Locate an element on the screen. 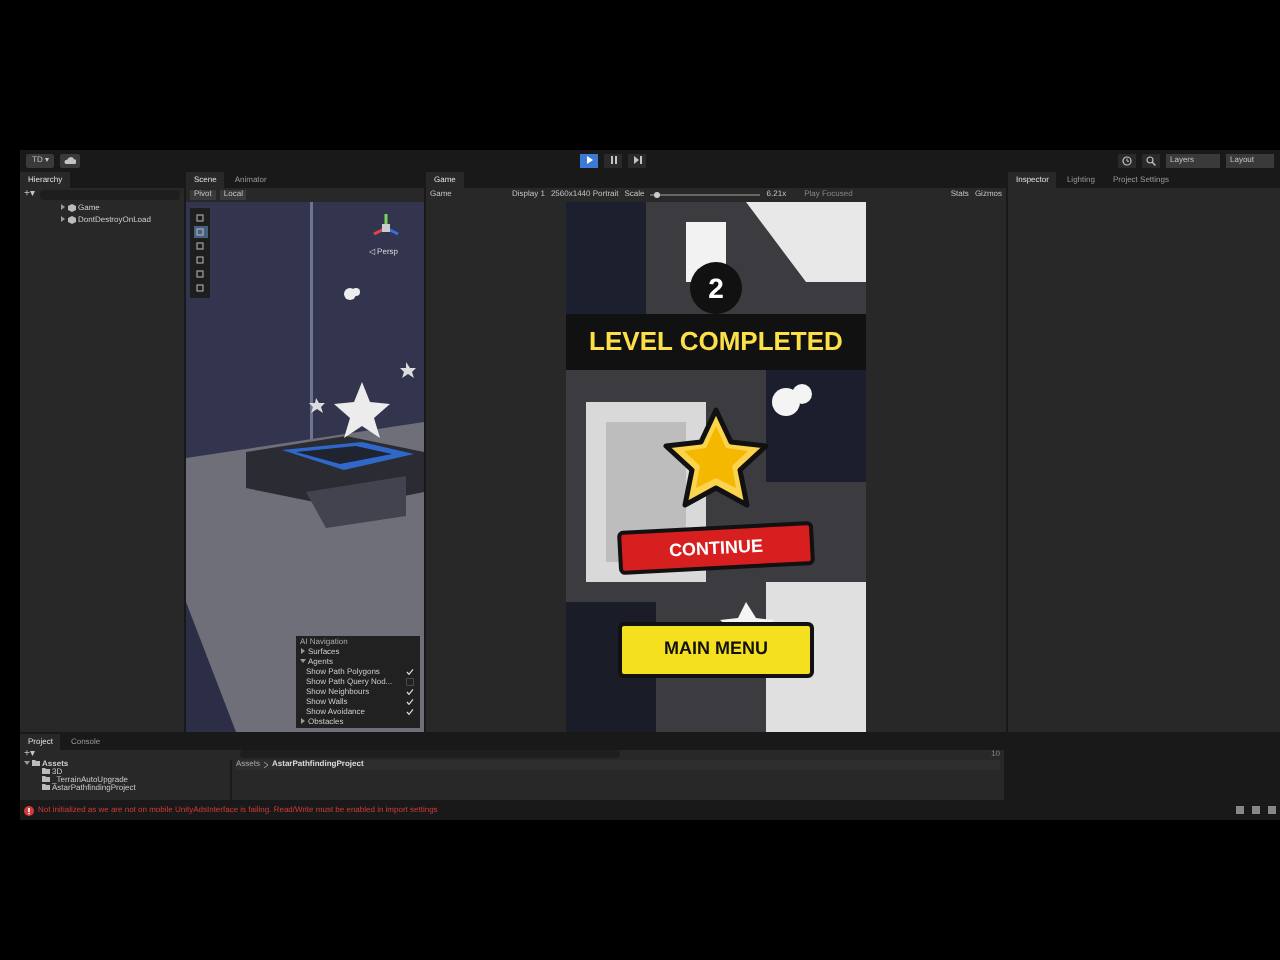 The width and height of the screenshot is (1280, 960). step-button is located at coordinates (637, 160).